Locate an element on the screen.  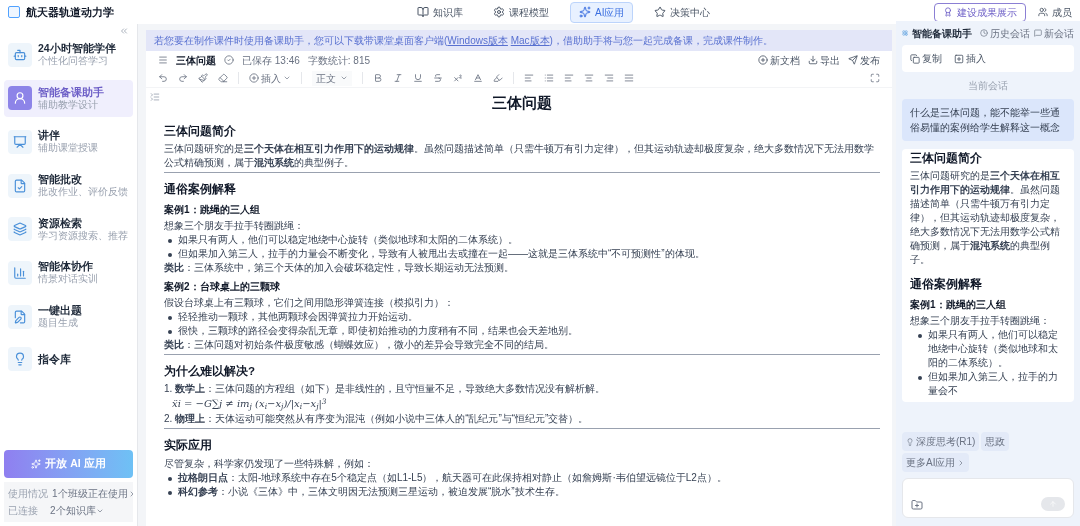
chart-icon is located at coordinates (20, 272).